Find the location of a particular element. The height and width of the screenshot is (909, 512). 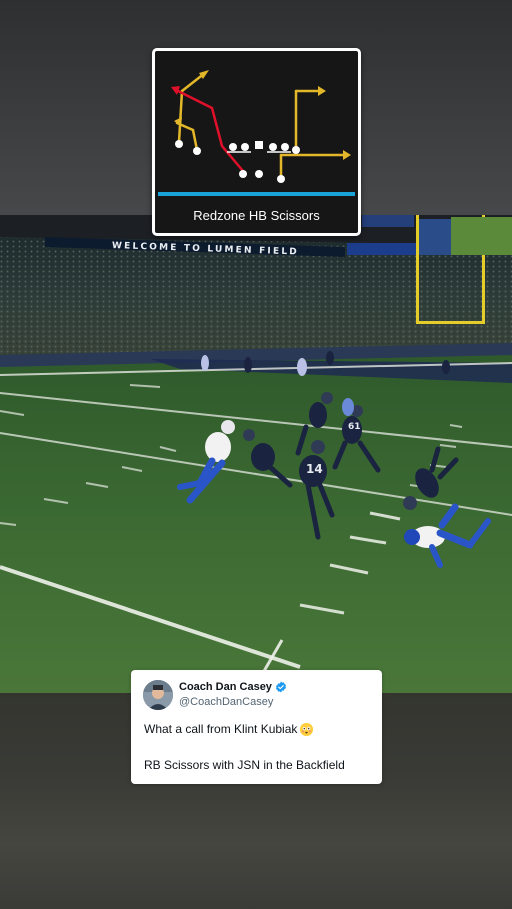

tweet-author-name: Coach Dan Casey is located at coordinates (225, 687).